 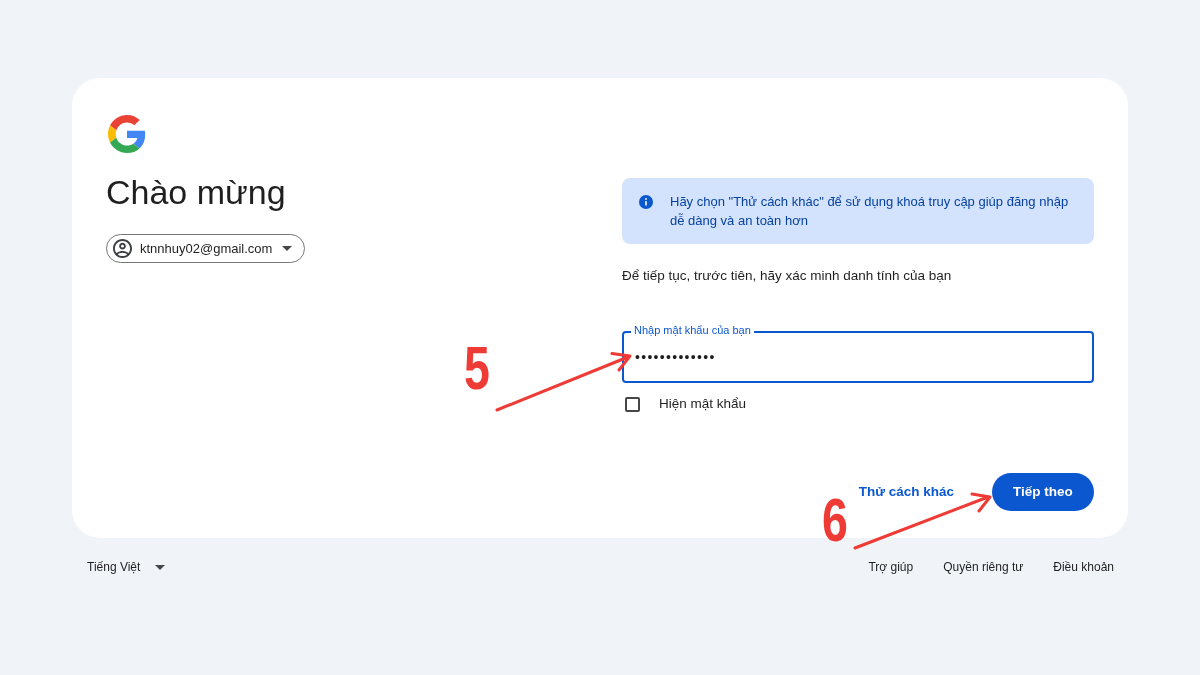 What do you see at coordinates (1043, 492) in the screenshot?
I see `next-button: Tiếp theo` at bounding box center [1043, 492].